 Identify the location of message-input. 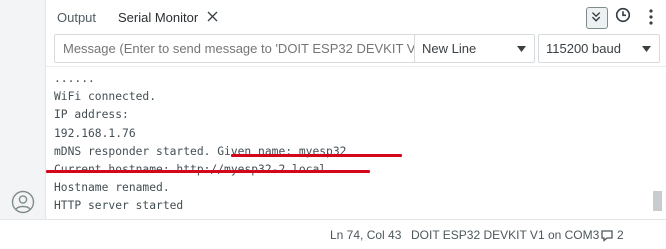
(254, 48).